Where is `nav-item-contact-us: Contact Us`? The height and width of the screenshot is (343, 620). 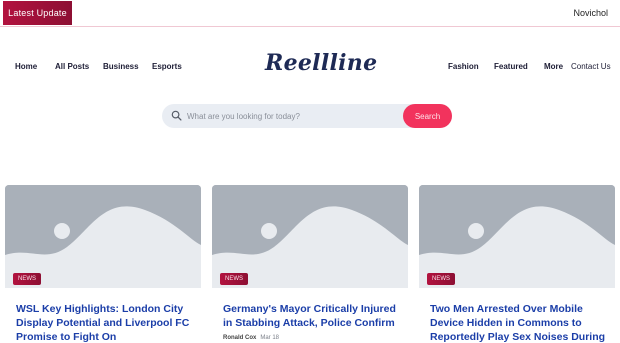 nav-item-contact-us: Contact Us is located at coordinates (591, 66).